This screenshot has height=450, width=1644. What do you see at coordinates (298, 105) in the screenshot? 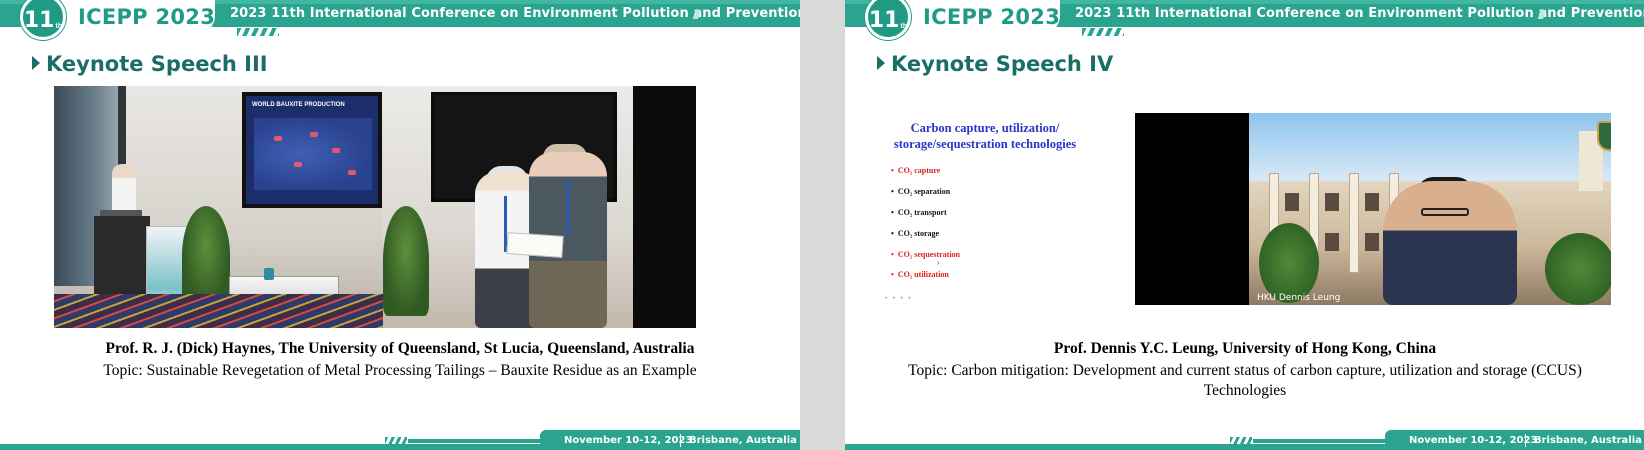
I see `screen-caption: WORLD BAUXITE PRODUCTION` at bounding box center [298, 105].